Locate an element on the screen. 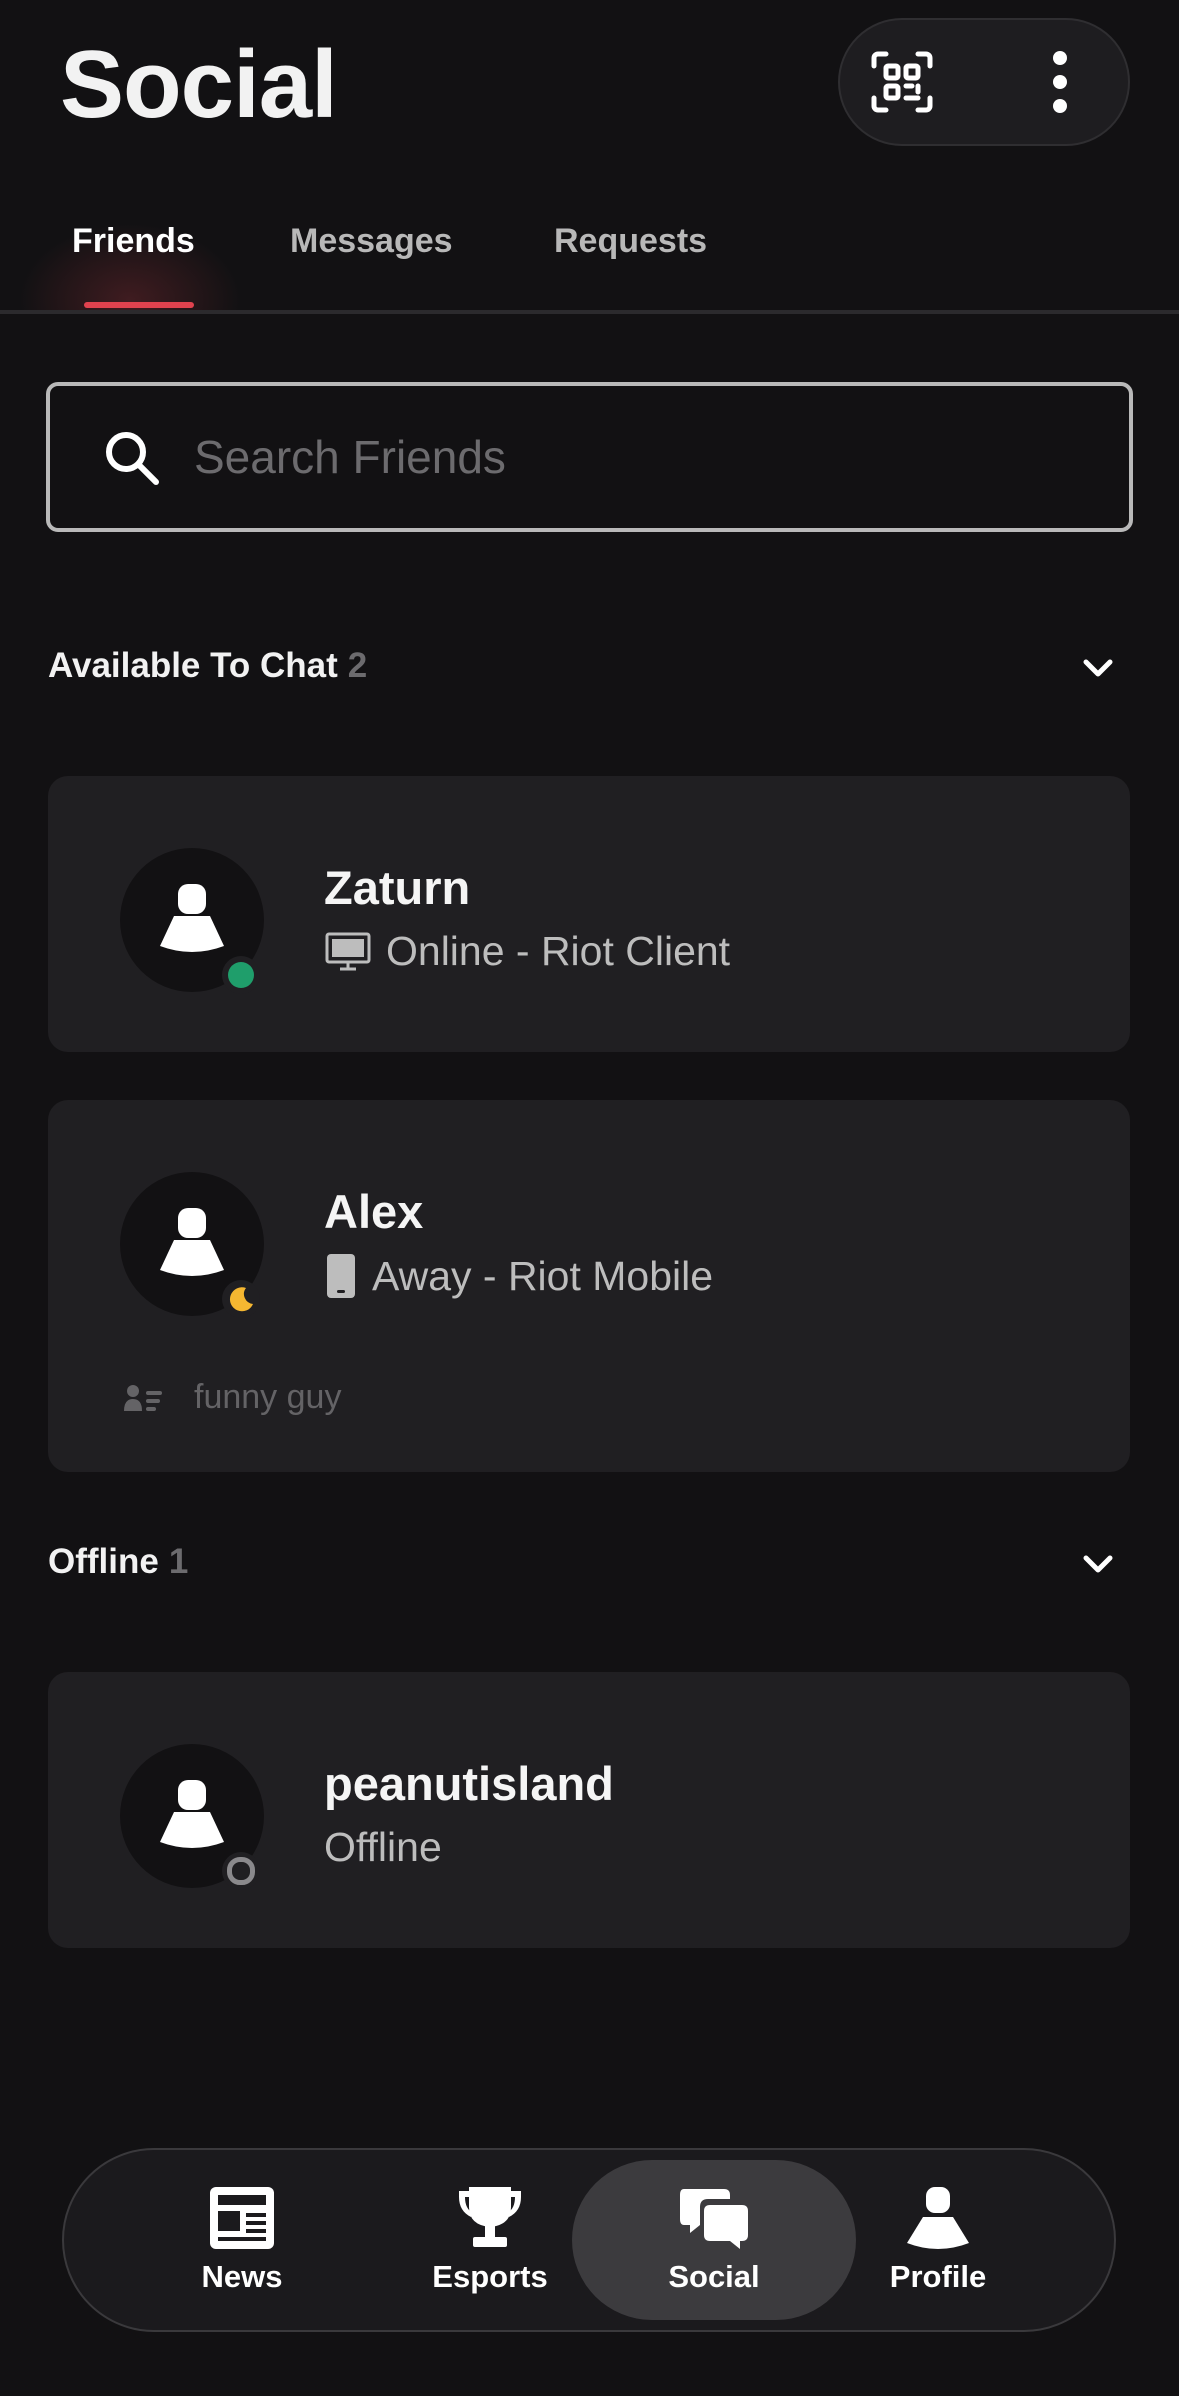 The width and height of the screenshot is (1179, 2396). nav-profile: Profile is located at coordinates (938, 2240).